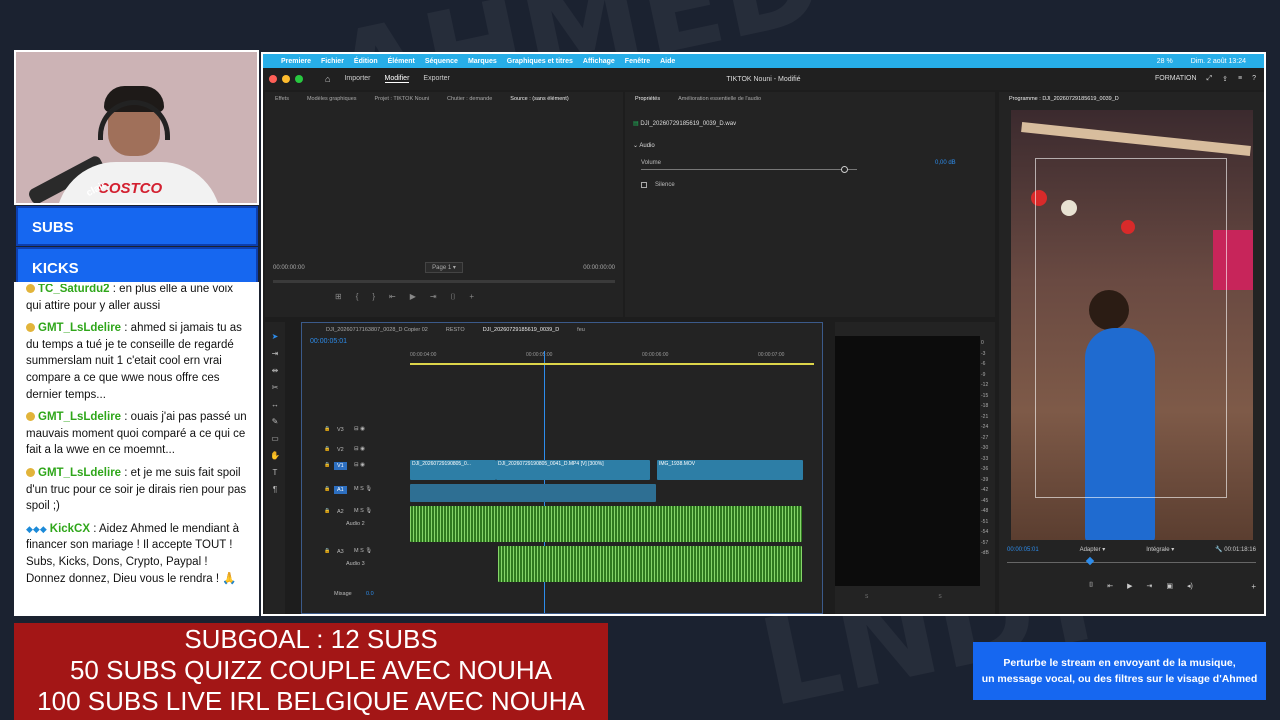 This screenshot has height=720, width=1280. Describe the element at coordinates (1218, 550) in the screenshot. I see `wrench-icon: 🔧` at that location.